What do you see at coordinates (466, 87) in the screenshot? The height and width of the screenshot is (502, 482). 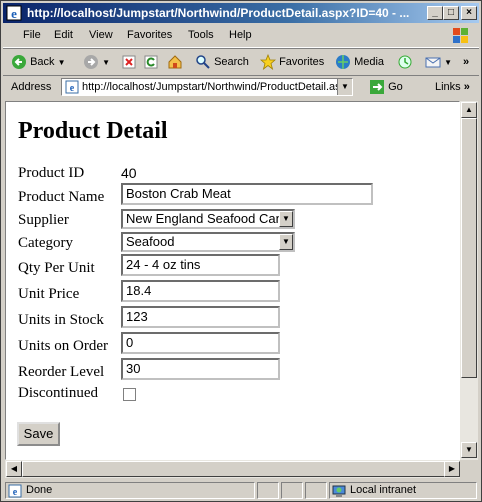 I see `links-overflow-chevron: »` at bounding box center [466, 87].